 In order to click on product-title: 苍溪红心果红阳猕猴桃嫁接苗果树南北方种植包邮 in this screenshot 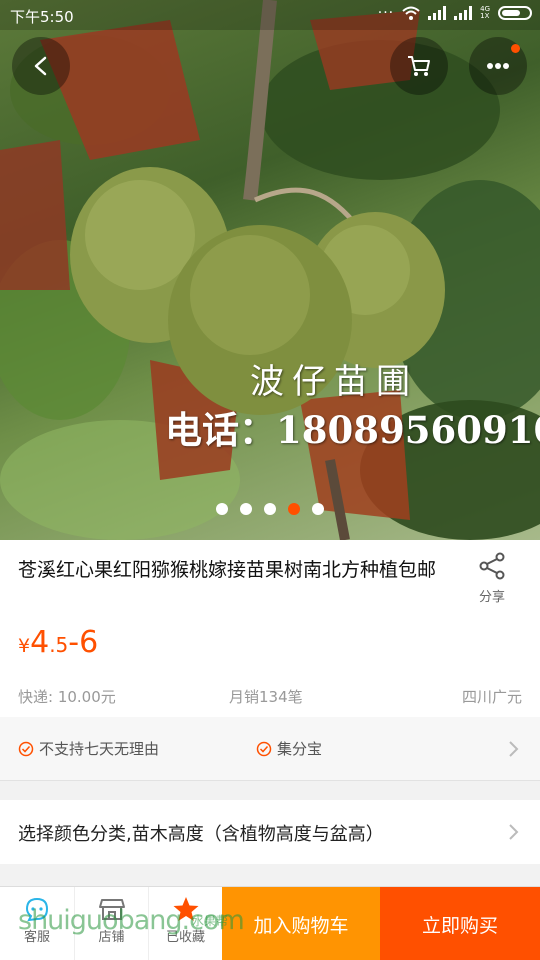, I will do `click(227, 570)`.